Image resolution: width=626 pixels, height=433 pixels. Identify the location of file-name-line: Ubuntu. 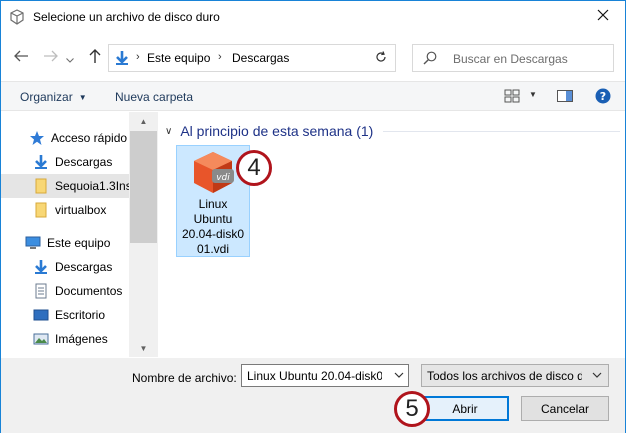
(213, 219).